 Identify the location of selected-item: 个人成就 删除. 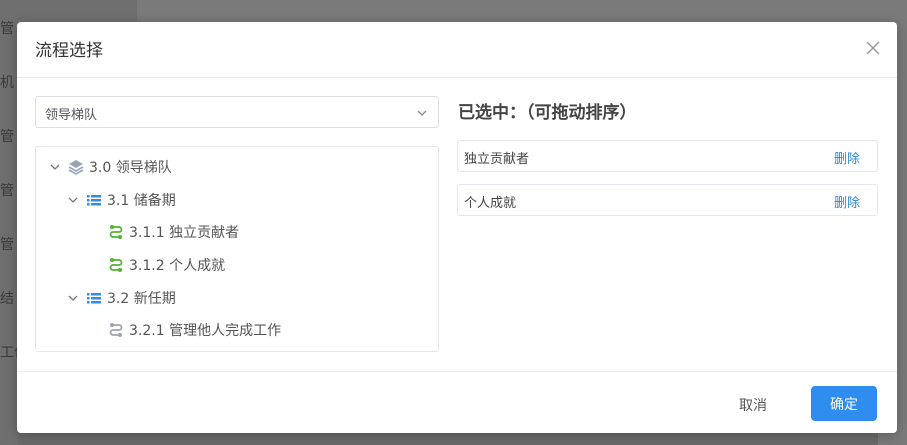
(667, 200).